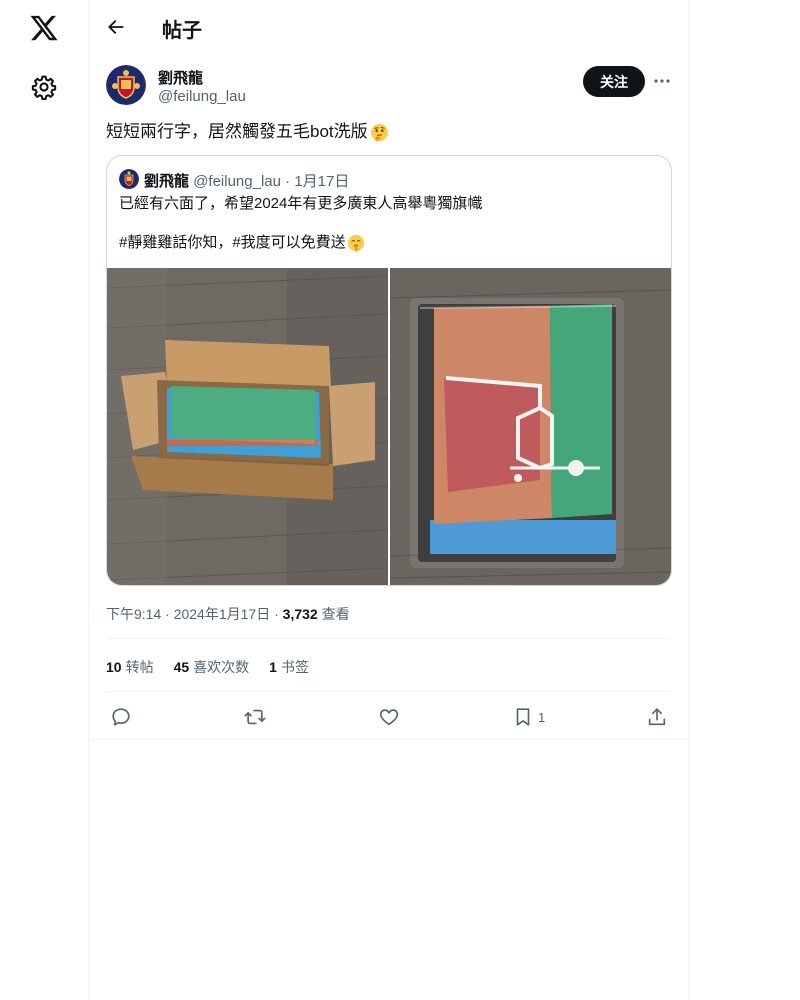  I want to click on reply-icon, so click(121, 717).